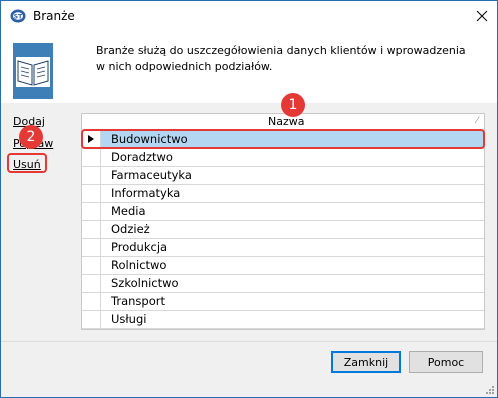 Image resolution: width=498 pixels, height=398 pixels. I want to click on table-row: Rolnictwo, so click(283, 266).